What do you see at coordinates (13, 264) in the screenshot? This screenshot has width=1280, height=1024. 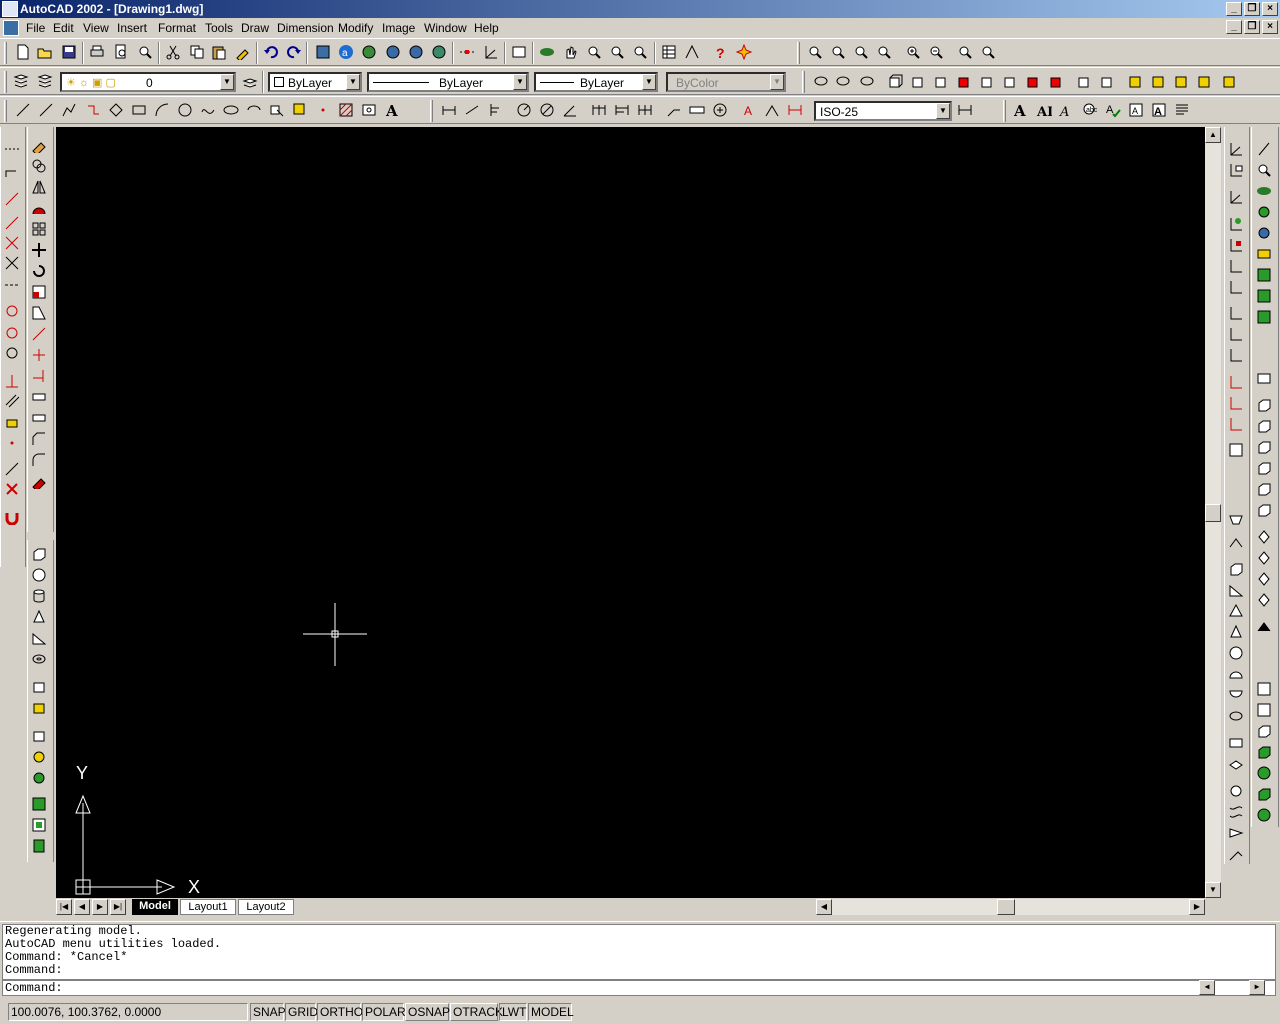 I see `snap-apparent-intersection-icon` at bounding box center [13, 264].